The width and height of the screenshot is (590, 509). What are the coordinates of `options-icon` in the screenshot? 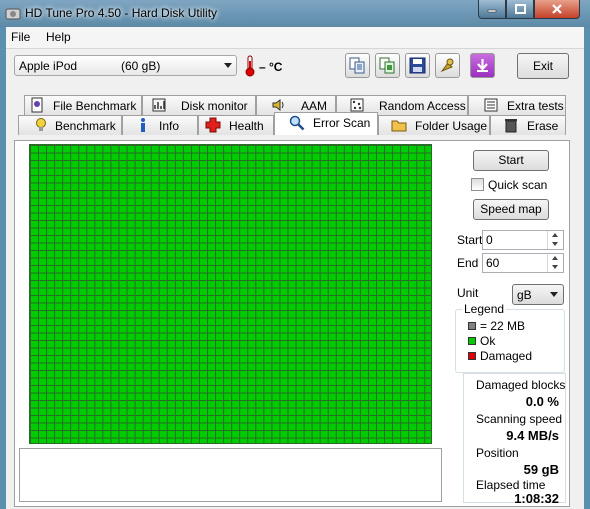 It's located at (447, 65).